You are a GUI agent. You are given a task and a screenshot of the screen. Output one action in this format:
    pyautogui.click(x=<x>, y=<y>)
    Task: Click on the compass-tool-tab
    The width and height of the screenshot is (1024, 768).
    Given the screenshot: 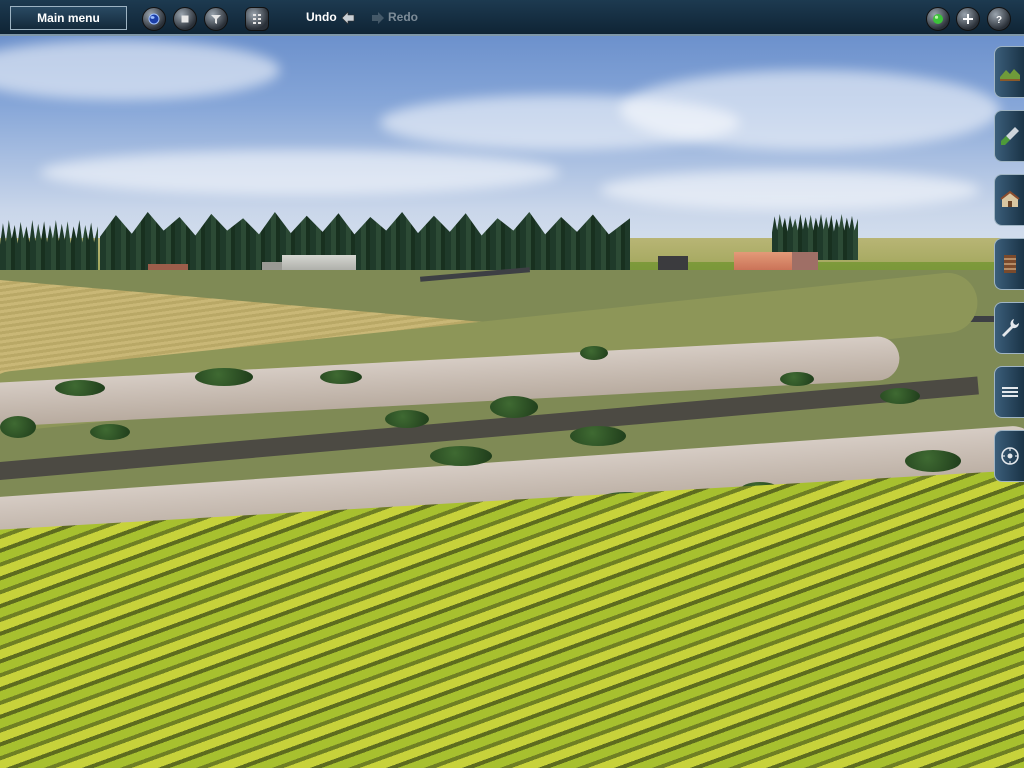 What is the action you would take?
    pyautogui.click(x=1009, y=456)
    